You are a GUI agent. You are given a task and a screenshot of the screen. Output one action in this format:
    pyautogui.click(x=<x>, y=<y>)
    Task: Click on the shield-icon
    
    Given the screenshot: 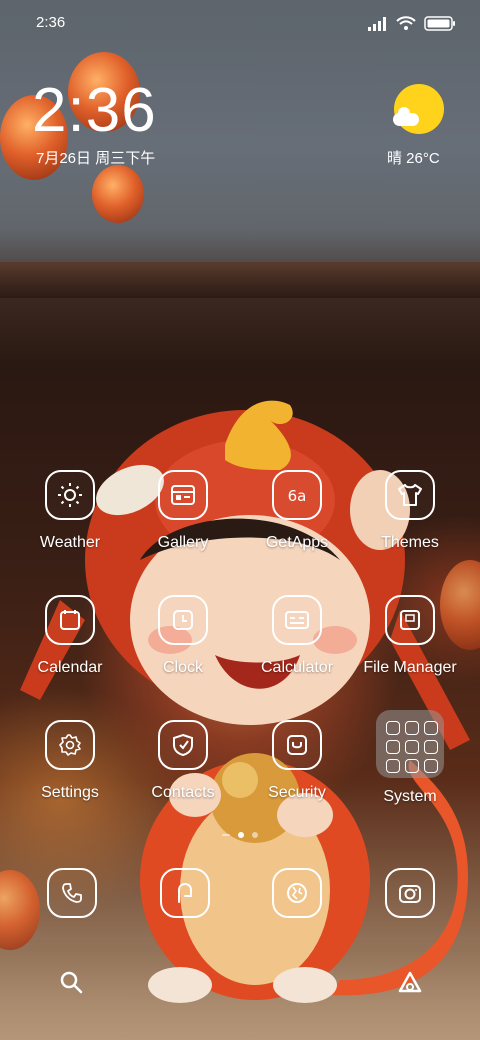 What is the action you would take?
    pyautogui.click(x=297, y=745)
    